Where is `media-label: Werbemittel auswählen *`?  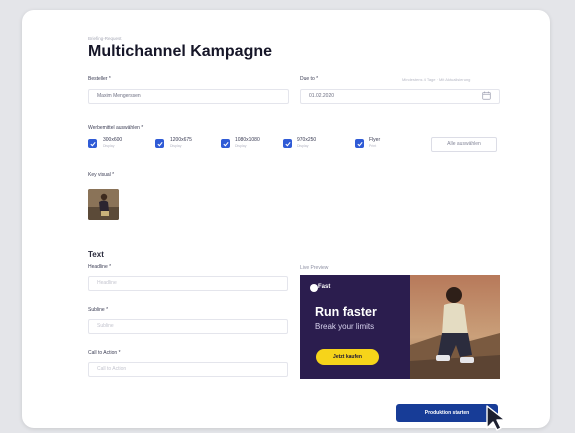 media-label: Werbemittel auswählen * is located at coordinates (116, 128).